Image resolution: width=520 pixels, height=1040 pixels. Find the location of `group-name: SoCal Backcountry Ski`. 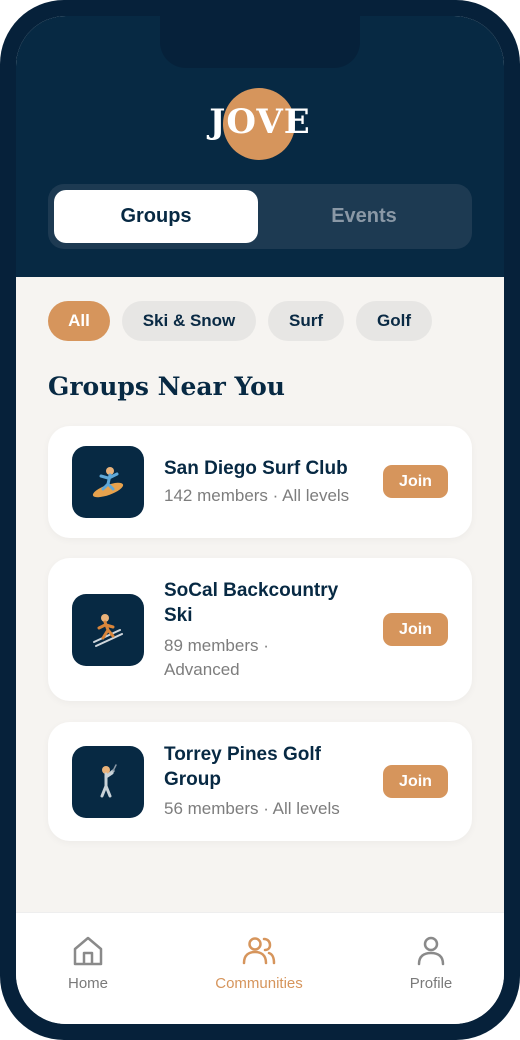

group-name: SoCal Backcountry Ski is located at coordinates (251, 603).